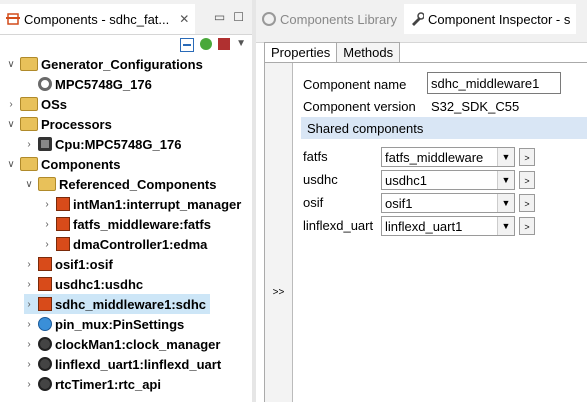 The width and height of the screenshot is (587, 402). I want to click on close-icon: ✕, so click(184, 19).